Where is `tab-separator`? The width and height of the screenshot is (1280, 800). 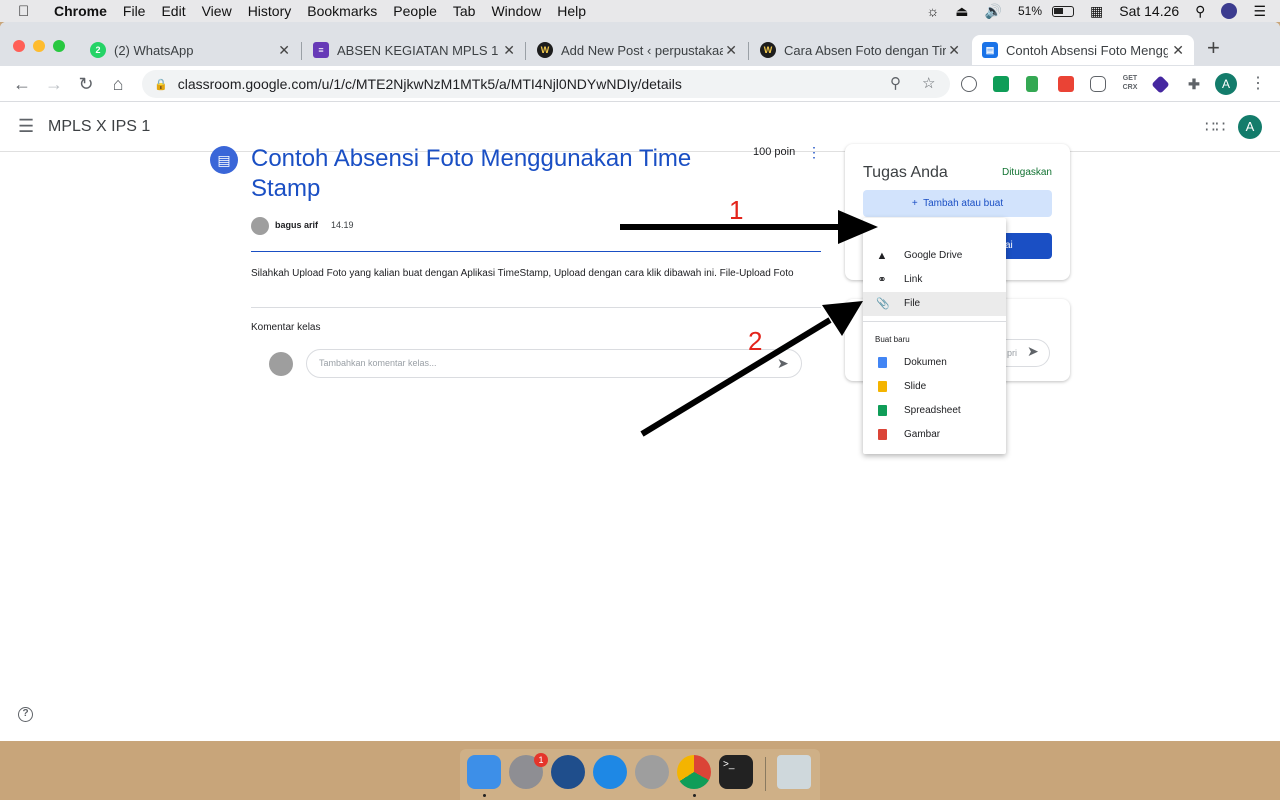
tab-separator is located at coordinates (748, 51).